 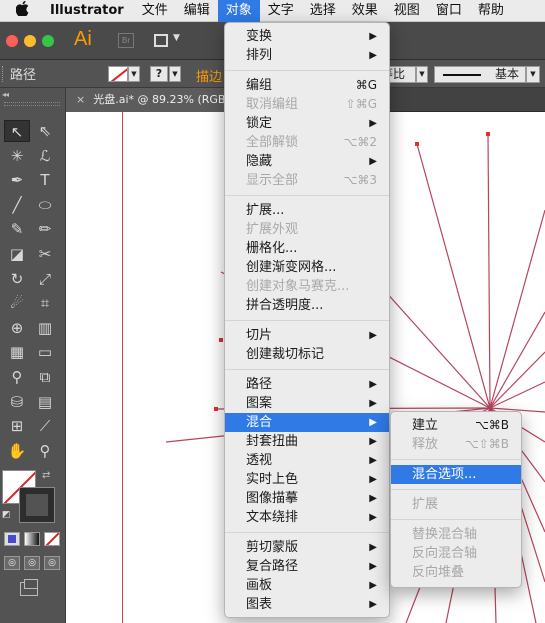 I want to click on menu-help: 帮助, so click(x=491, y=11).